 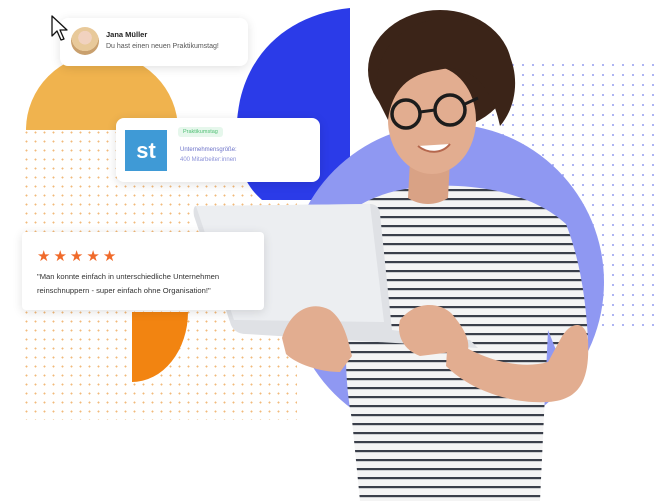 I want to click on company-size-value: 400 Mitarbeiter:innen, so click(x=208, y=160).